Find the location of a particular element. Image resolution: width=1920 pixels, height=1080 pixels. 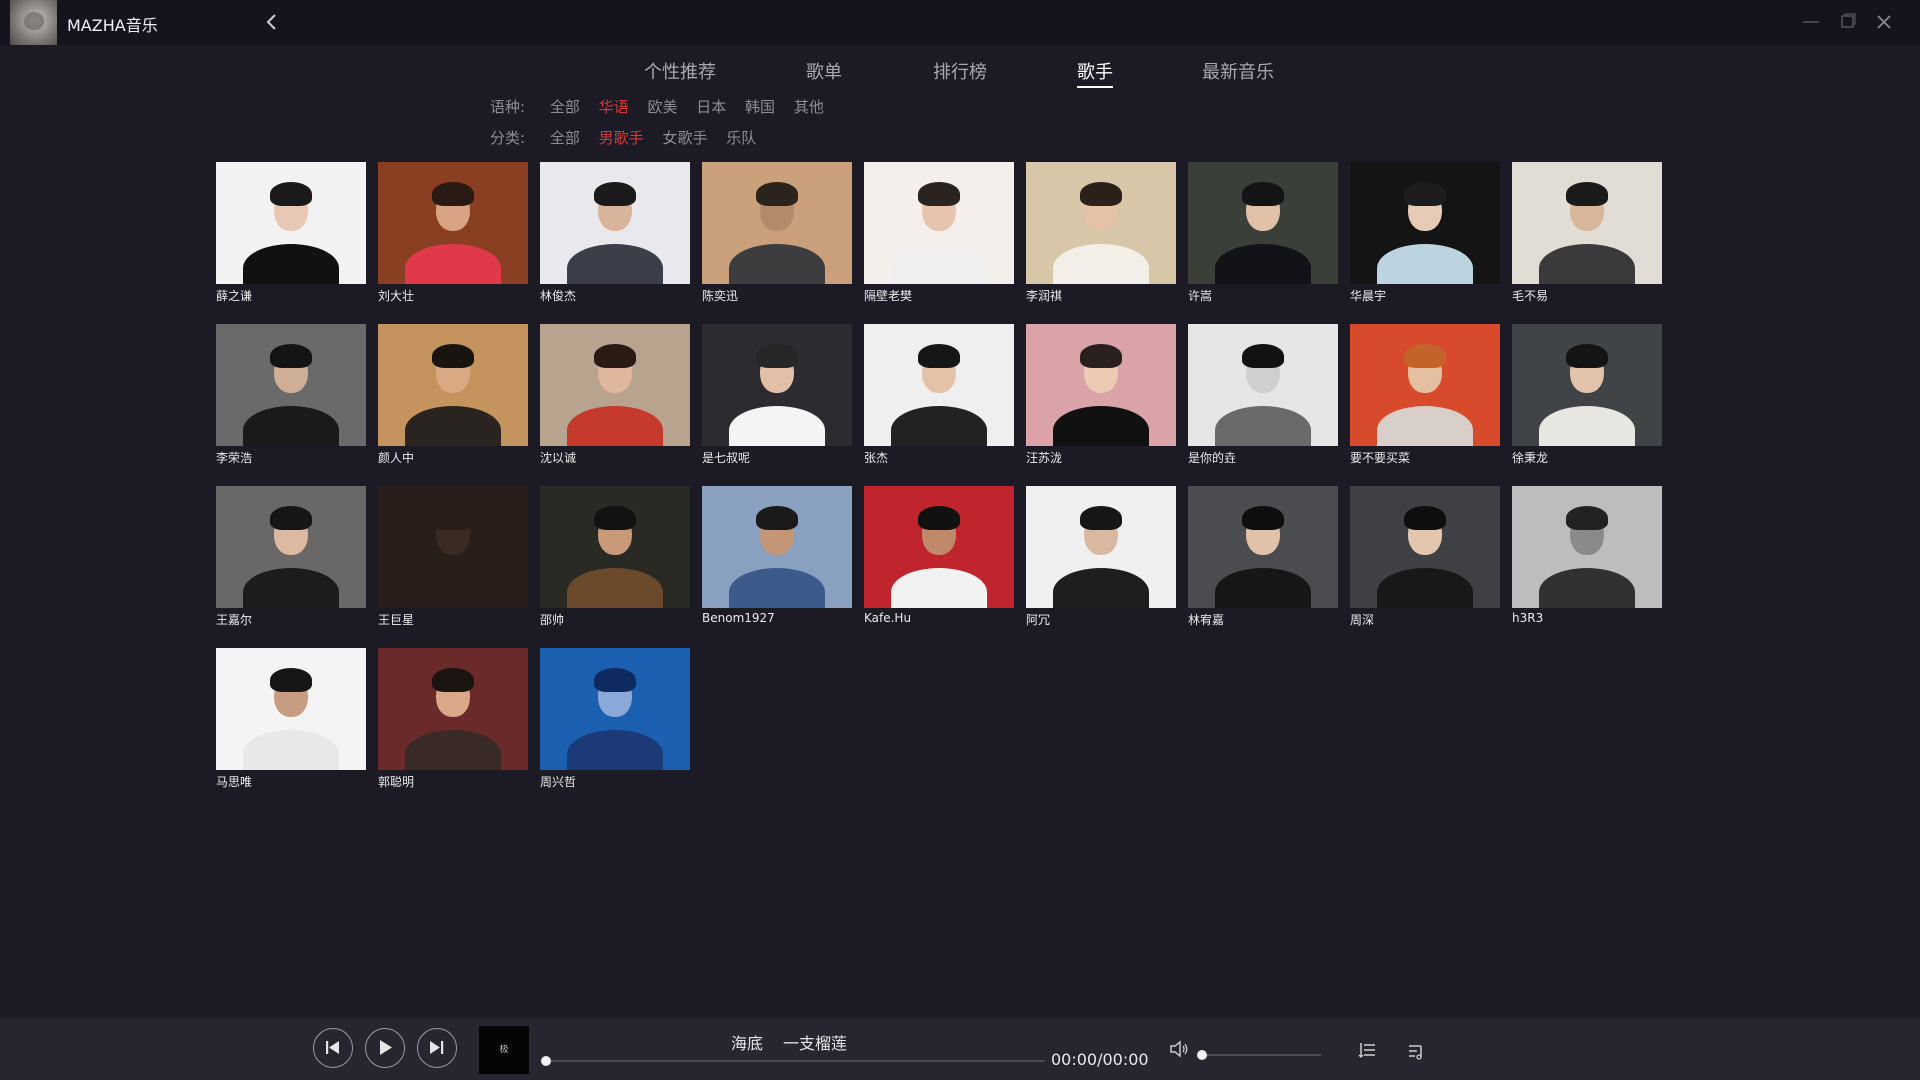

lyrics-icon is located at coordinates (1415, 1051).